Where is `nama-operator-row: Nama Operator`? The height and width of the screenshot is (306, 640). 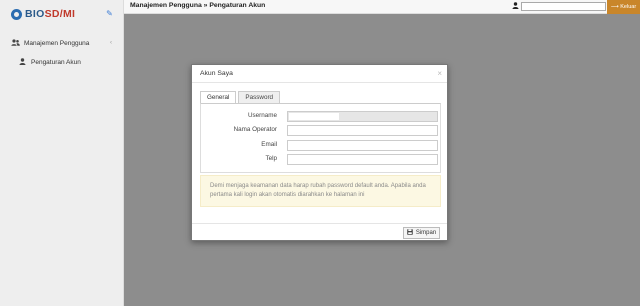 nama-operator-row: Nama Operator is located at coordinates (321, 130).